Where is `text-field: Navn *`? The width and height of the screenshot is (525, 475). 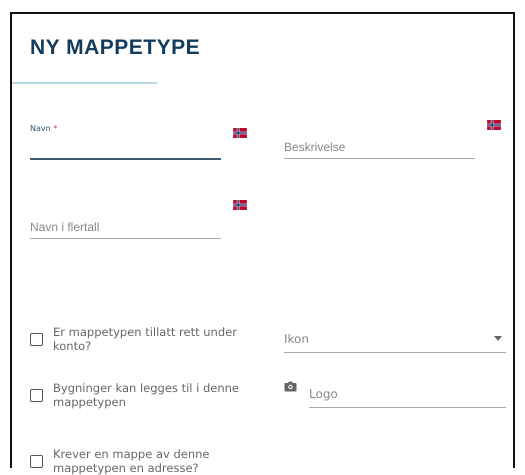
text-field: Navn * is located at coordinates (125, 140).